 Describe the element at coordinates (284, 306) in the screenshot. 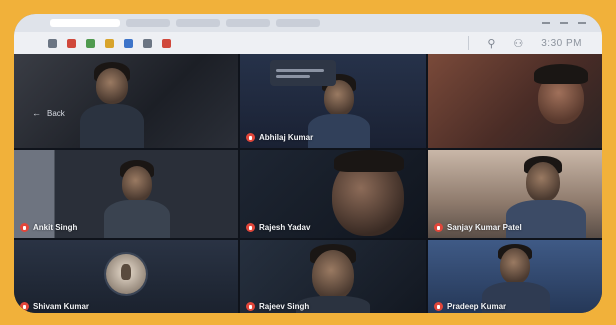

I see `participant-name: Rajeev Singh` at that location.